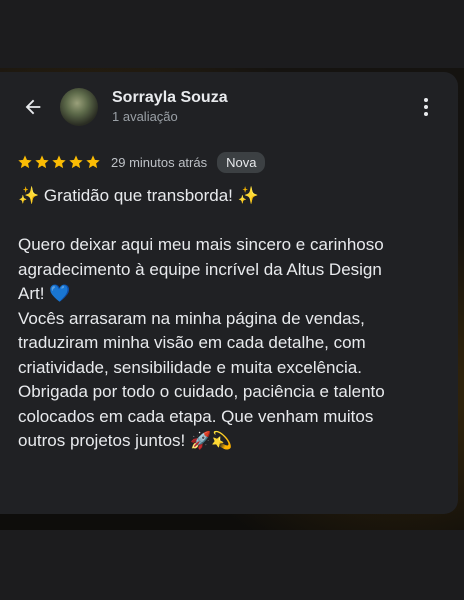  What do you see at coordinates (138, 195) in the screenshot?
I see `review-title-line: ✨ Gratidão que transborda! ✨` at bounding box center [138, 195].